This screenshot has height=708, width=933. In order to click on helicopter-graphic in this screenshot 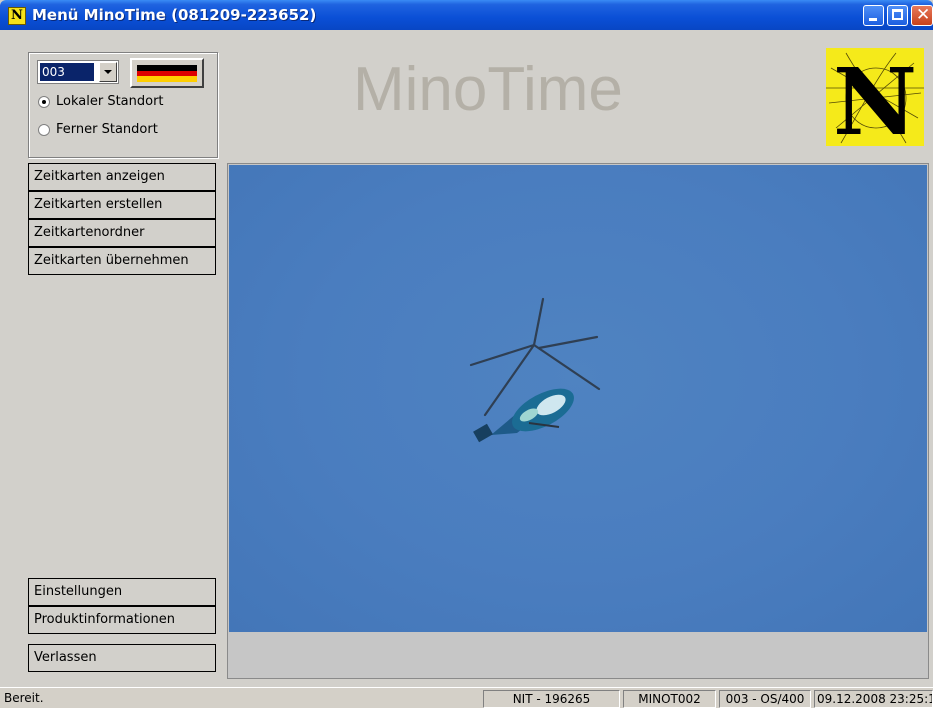, I will do `click(535, 370)`.